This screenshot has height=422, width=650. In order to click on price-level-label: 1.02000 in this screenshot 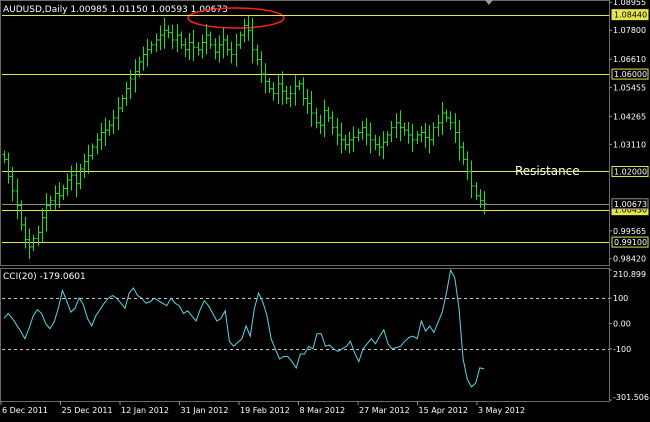, I will do `click(630, 171)`.